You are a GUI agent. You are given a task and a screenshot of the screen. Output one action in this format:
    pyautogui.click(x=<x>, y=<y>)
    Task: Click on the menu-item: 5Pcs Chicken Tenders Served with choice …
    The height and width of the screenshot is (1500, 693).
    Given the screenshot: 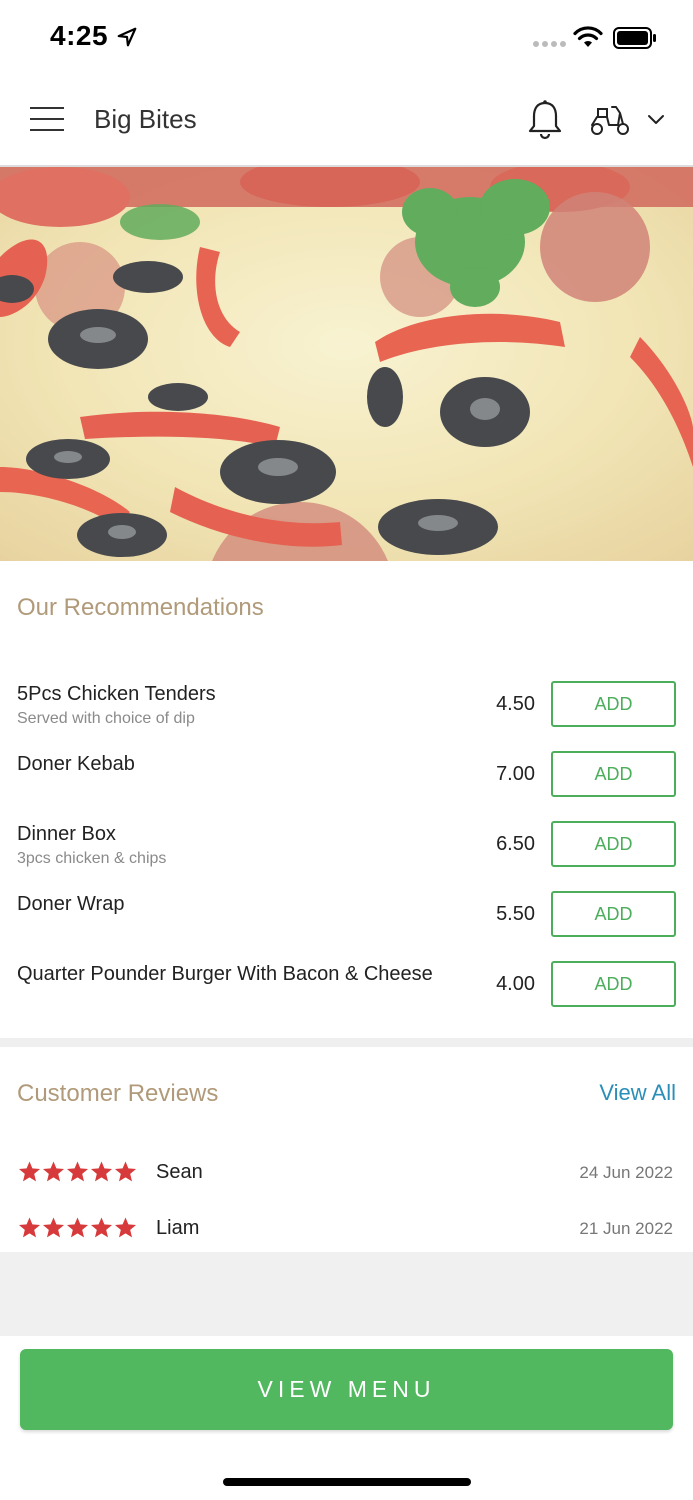 What is the action you would take?
    pyautogui.click(x=346, y=717)
    